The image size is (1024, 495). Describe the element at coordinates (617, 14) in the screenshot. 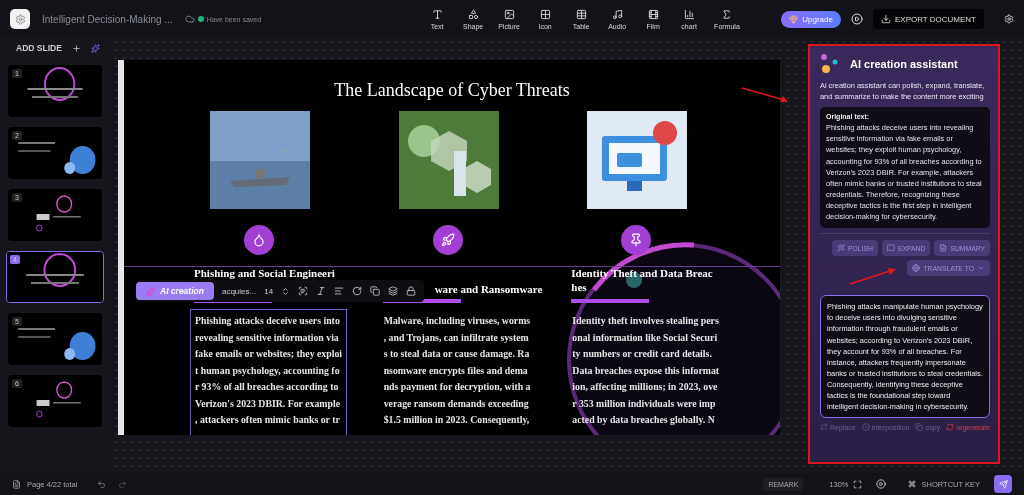

I see `music-note-icon` at that location.